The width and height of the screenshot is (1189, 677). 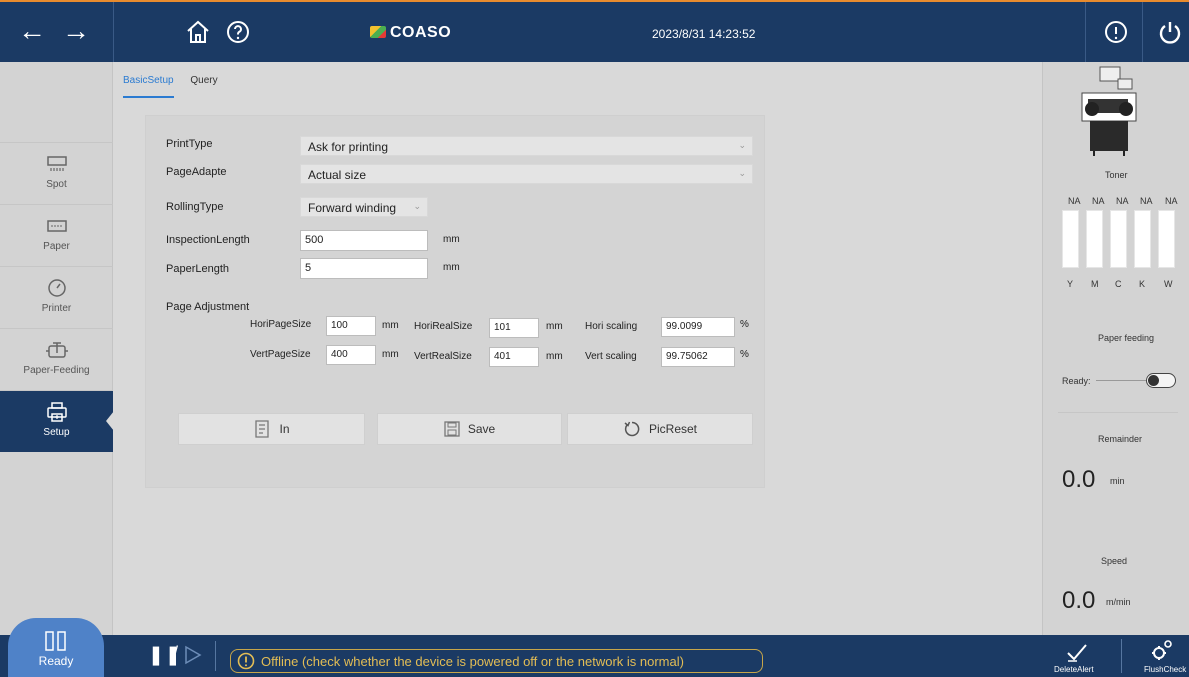 What do you see at coordinates (271, 429) in the screenshot?
I see `in-button: In` at bounding box center [271, 429].